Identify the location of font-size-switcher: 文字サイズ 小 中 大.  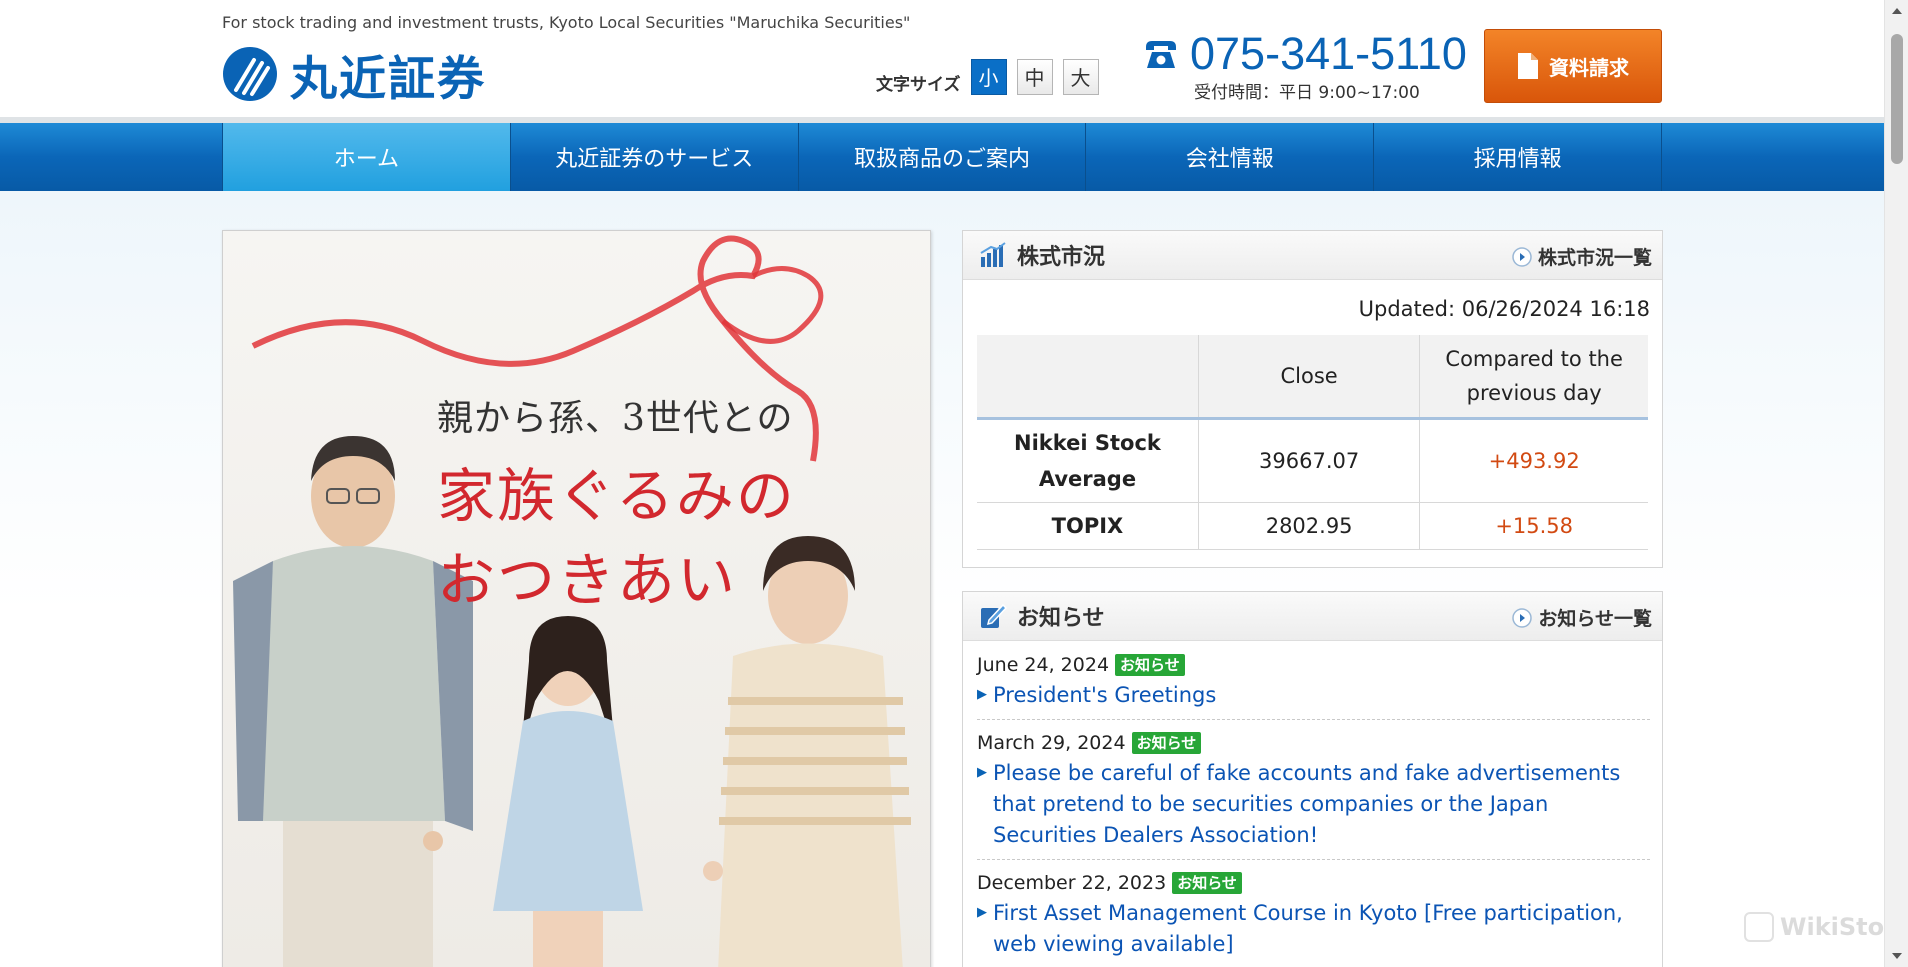
(987, 76).